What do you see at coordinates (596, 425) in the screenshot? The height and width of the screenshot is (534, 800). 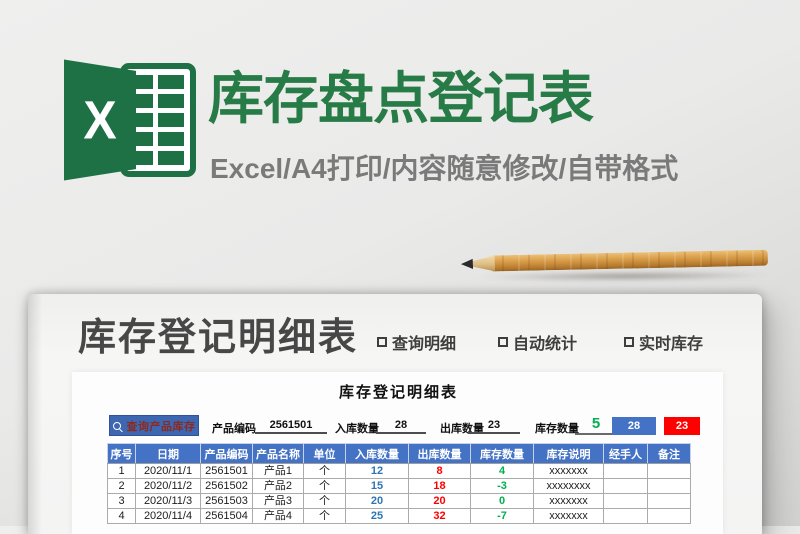 I see `stock-qty-field: 5` at bounding box center [596, 425].